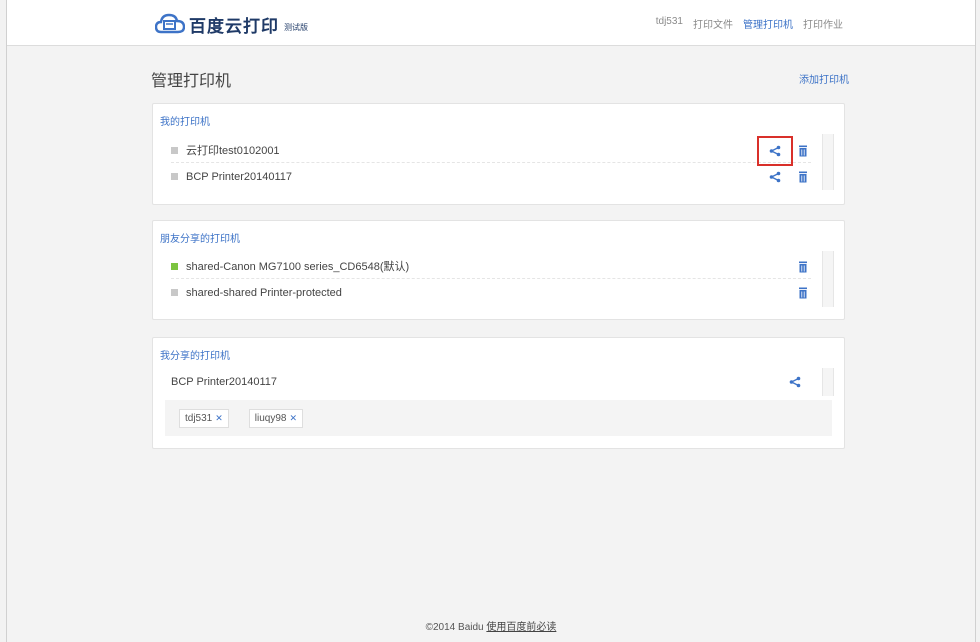 The image size is (980, 642). I want to click on footer: ©2014 Baidu 使用百度前必读, so click(491, 625).